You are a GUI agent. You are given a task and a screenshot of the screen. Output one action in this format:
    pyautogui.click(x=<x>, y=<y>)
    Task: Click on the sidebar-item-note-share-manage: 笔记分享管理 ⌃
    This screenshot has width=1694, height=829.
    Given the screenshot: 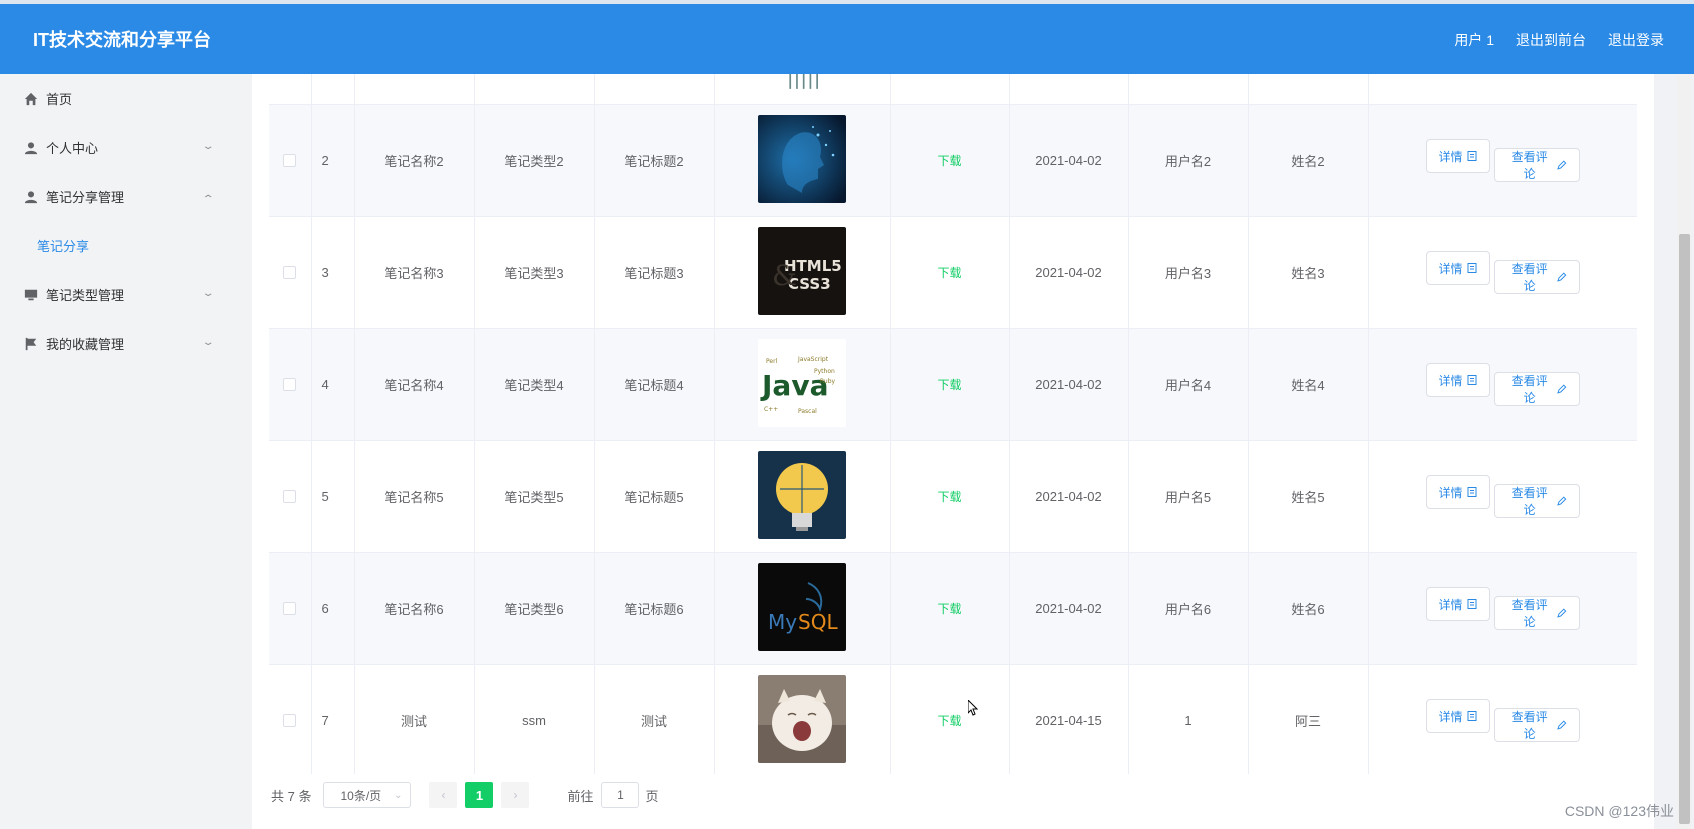 What is the action you would take?
    pyautogui.click(x=126, y=196)
    